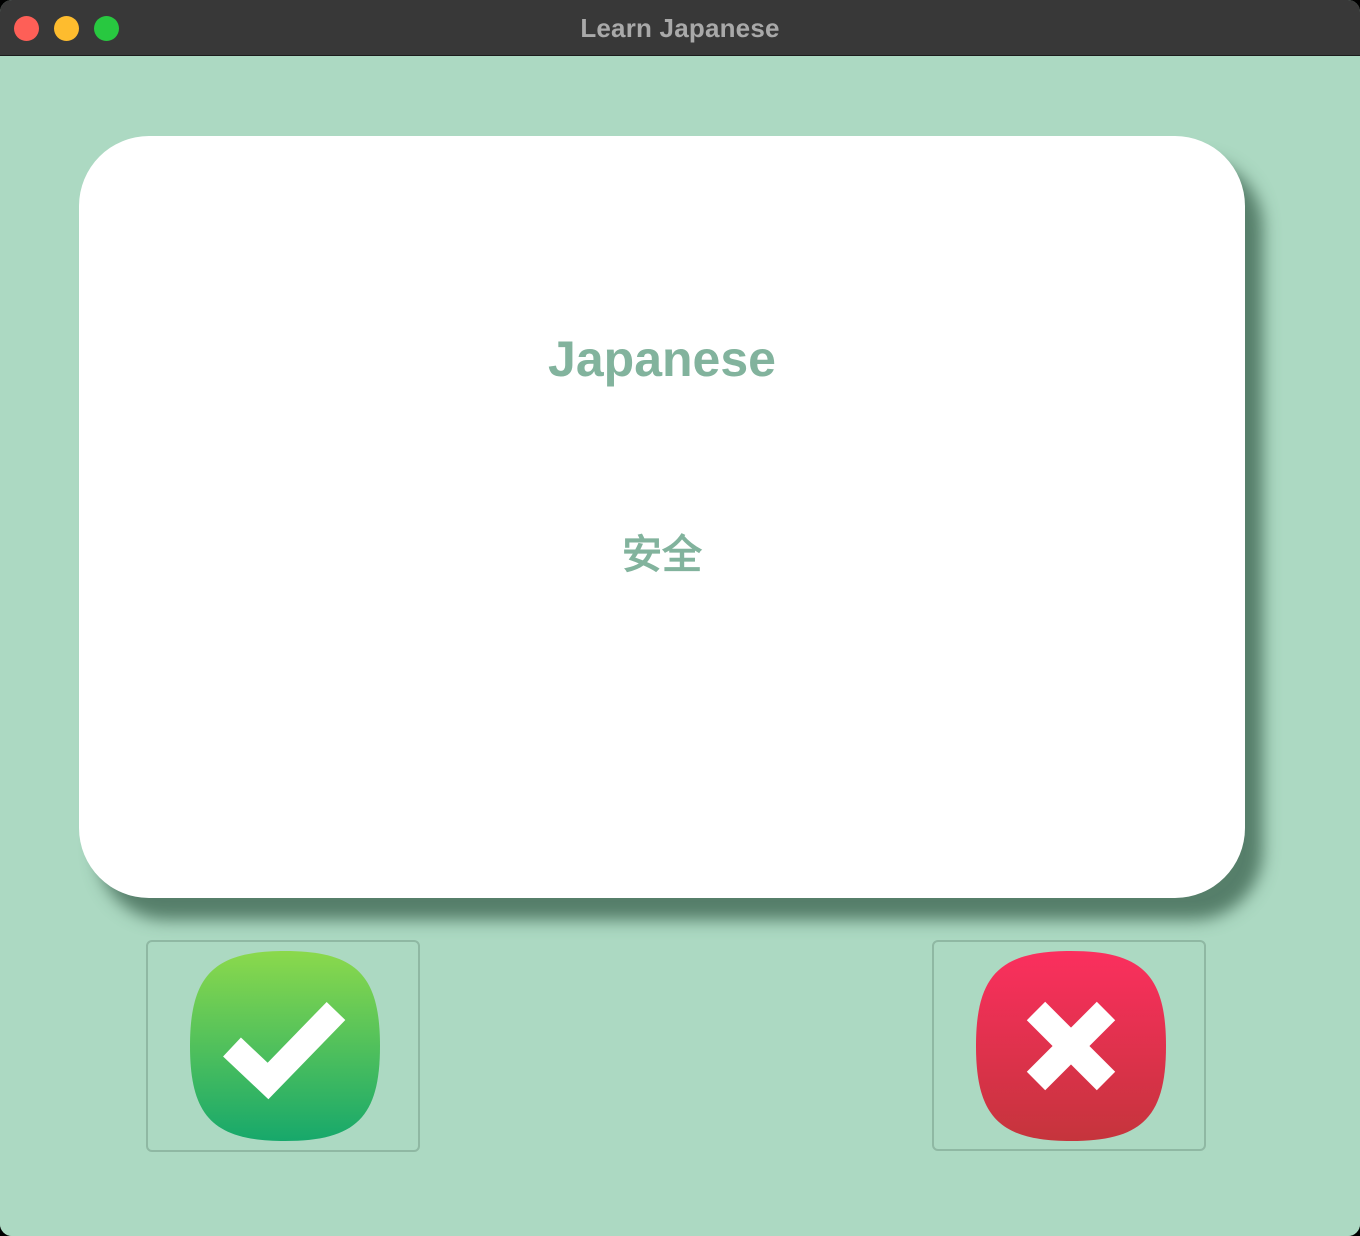 Image resolution: width=1360 pixels, height=1236 pixels. I want to click on right-answer-button, so click(283, 1046).